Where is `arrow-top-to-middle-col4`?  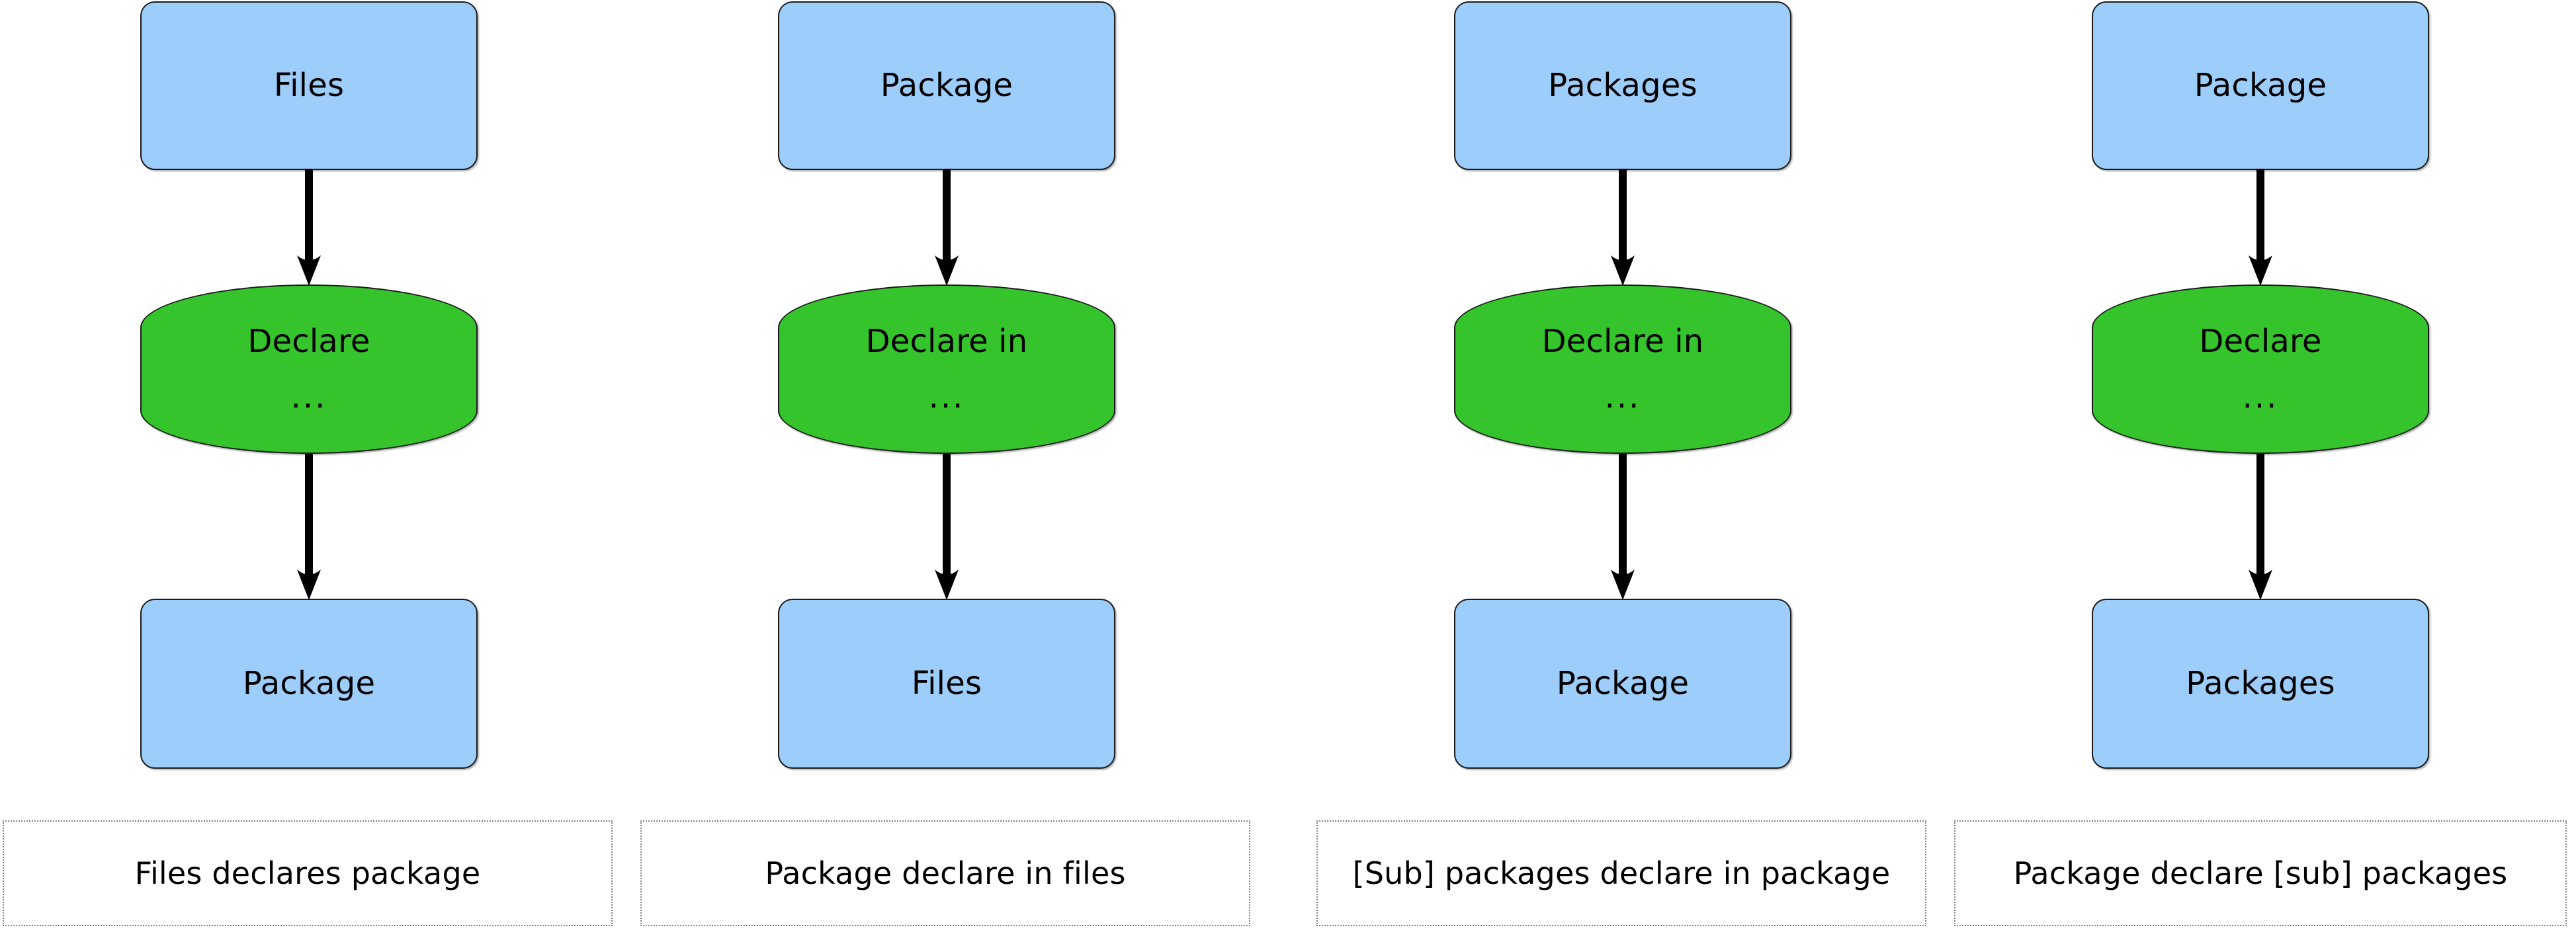 arrow-top-to-middle-col4 is located at coordinates (2260, 228).